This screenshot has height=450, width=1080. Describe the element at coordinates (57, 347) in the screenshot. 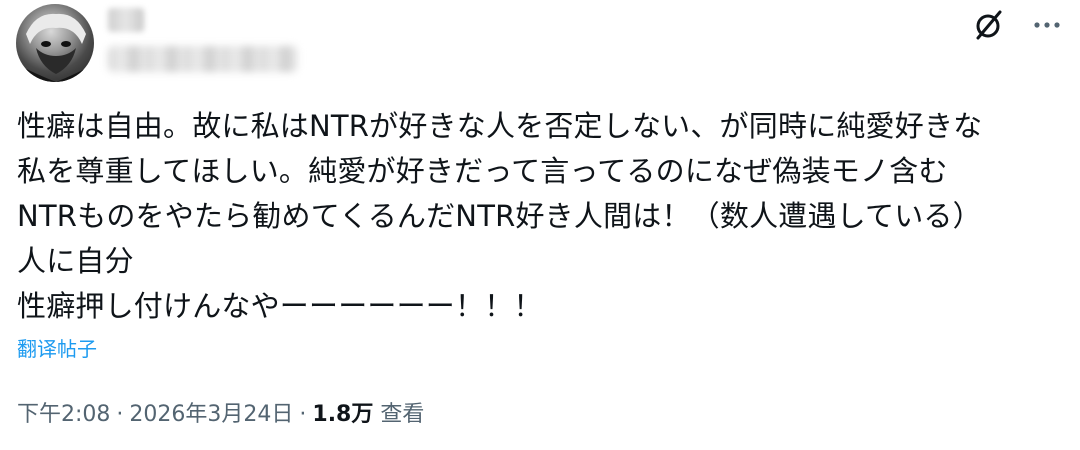

I see `translate-post-link: 翻译帖子` at that location.